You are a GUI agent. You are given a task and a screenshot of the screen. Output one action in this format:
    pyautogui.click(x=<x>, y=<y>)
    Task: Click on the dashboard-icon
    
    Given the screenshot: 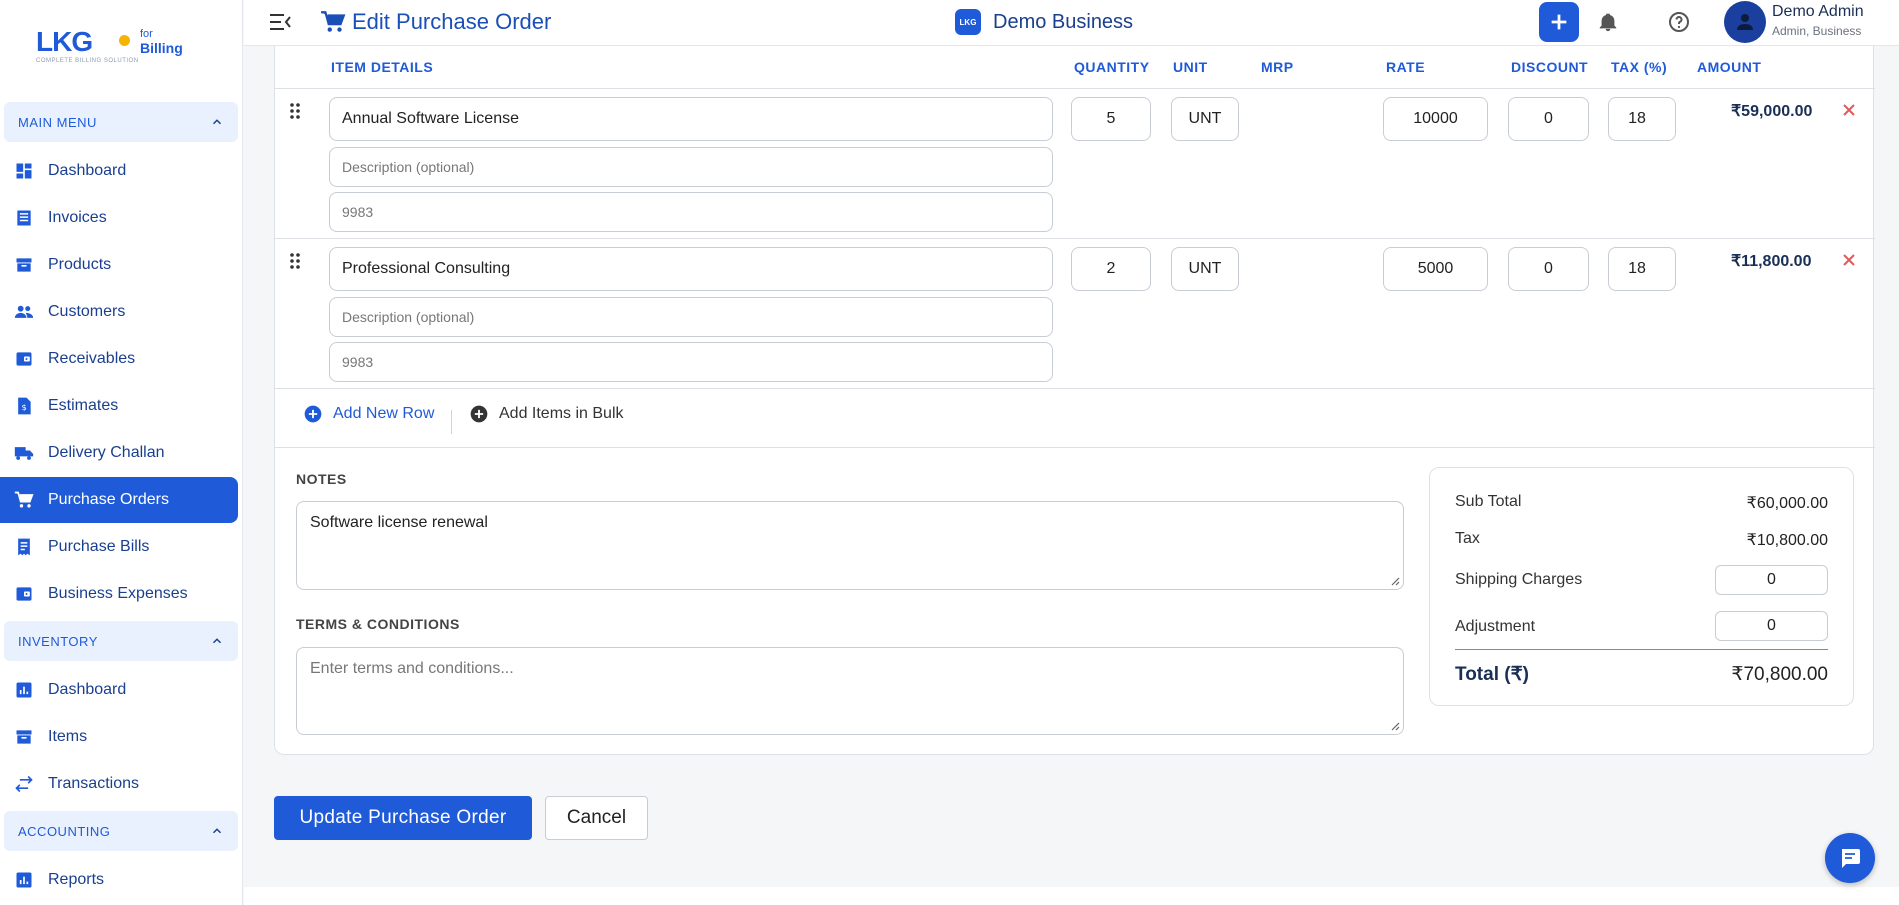 What is the action you would take?
    pyautogui.click(x=24, y=171)
    